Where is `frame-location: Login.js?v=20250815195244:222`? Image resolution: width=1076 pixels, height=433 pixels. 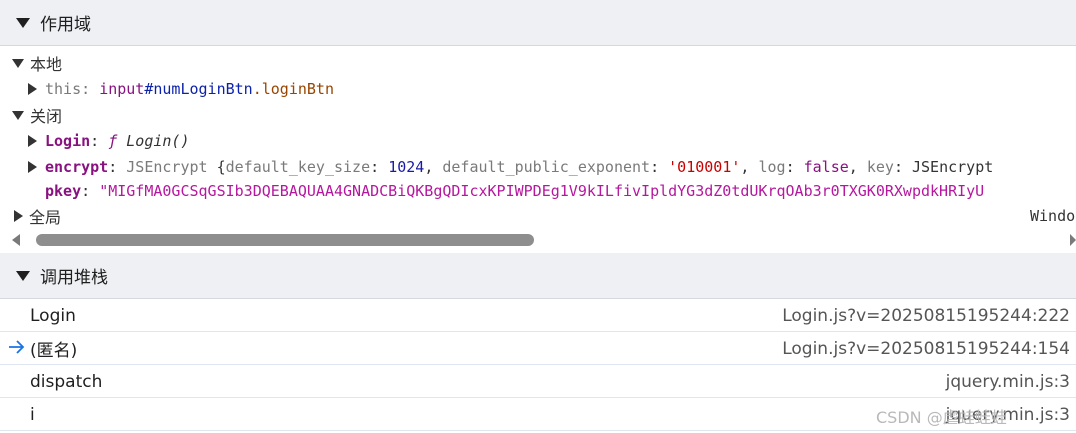 frame-location: Login.js?v=20250815195244:222 is located at coordinates (926, 316).